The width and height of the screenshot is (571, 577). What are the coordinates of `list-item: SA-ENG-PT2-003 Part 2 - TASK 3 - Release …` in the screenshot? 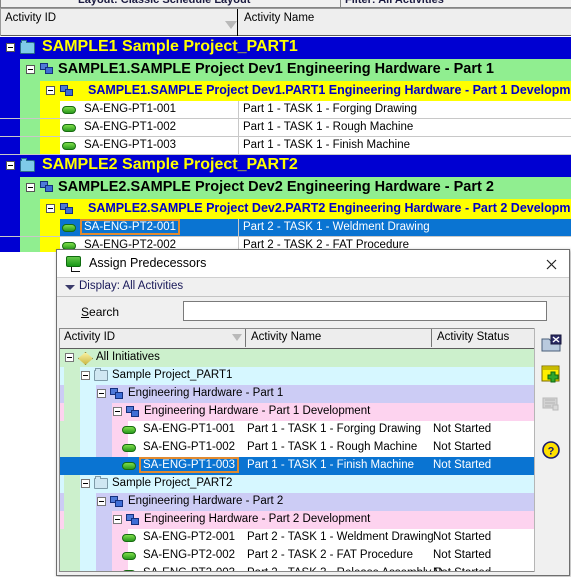 It's located at (297, 568).